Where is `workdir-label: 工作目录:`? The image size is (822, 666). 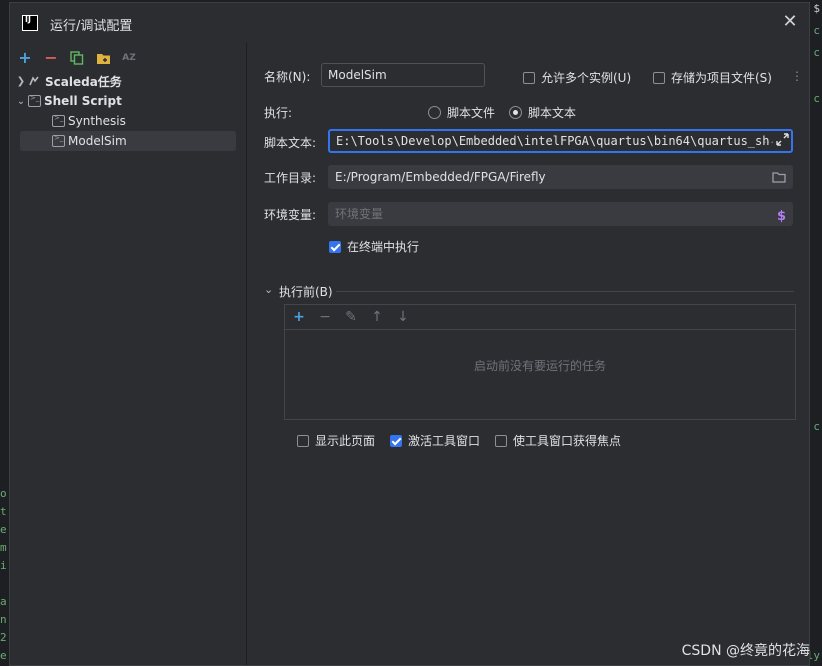
workdir-label: 工作目录: is located at coordinates (290, 178).